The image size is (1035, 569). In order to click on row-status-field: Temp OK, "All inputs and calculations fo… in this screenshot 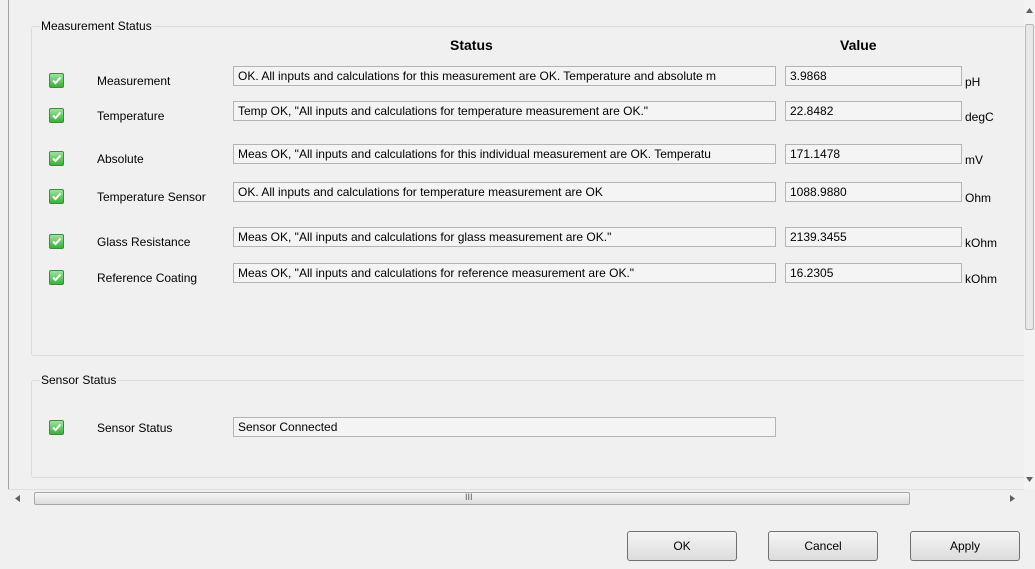, I will do `click(504, 111)`.